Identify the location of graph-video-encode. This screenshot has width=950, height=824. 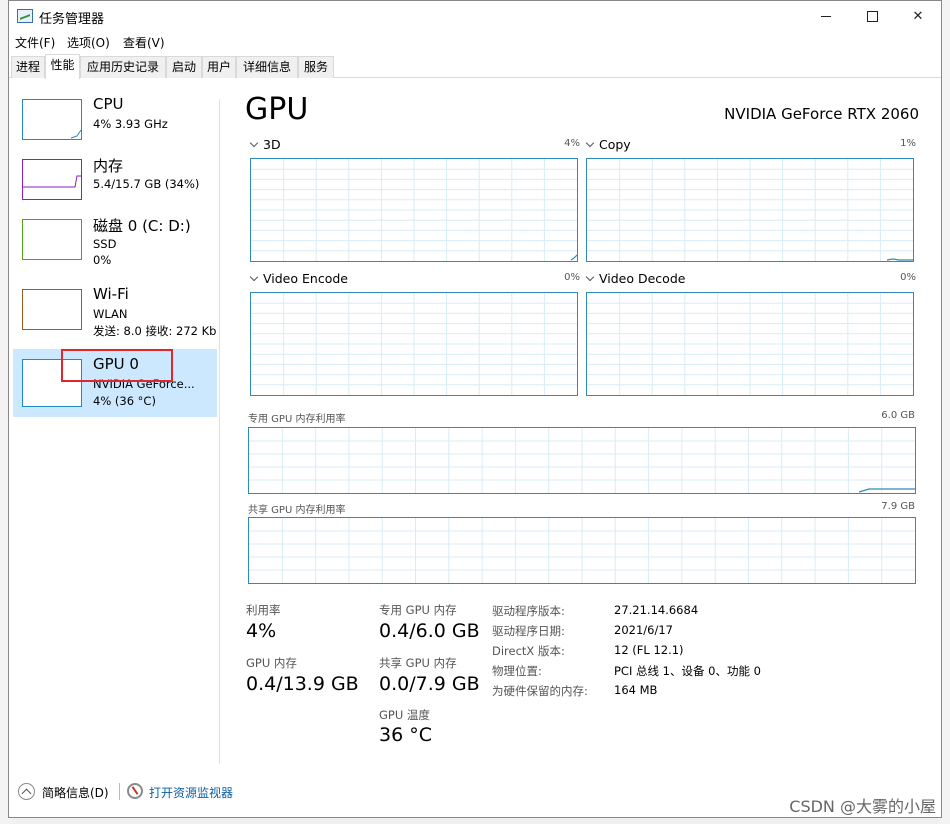
(414, 344).